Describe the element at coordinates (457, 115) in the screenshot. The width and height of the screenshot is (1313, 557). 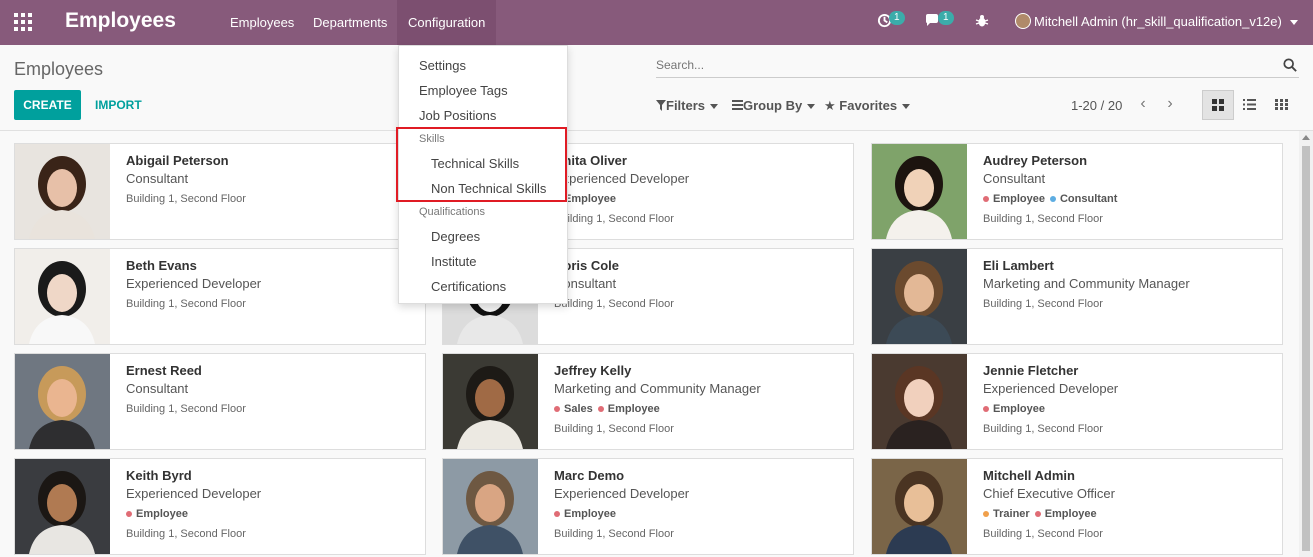
I see `menu-item-job-positions: Job Positions` at that location.